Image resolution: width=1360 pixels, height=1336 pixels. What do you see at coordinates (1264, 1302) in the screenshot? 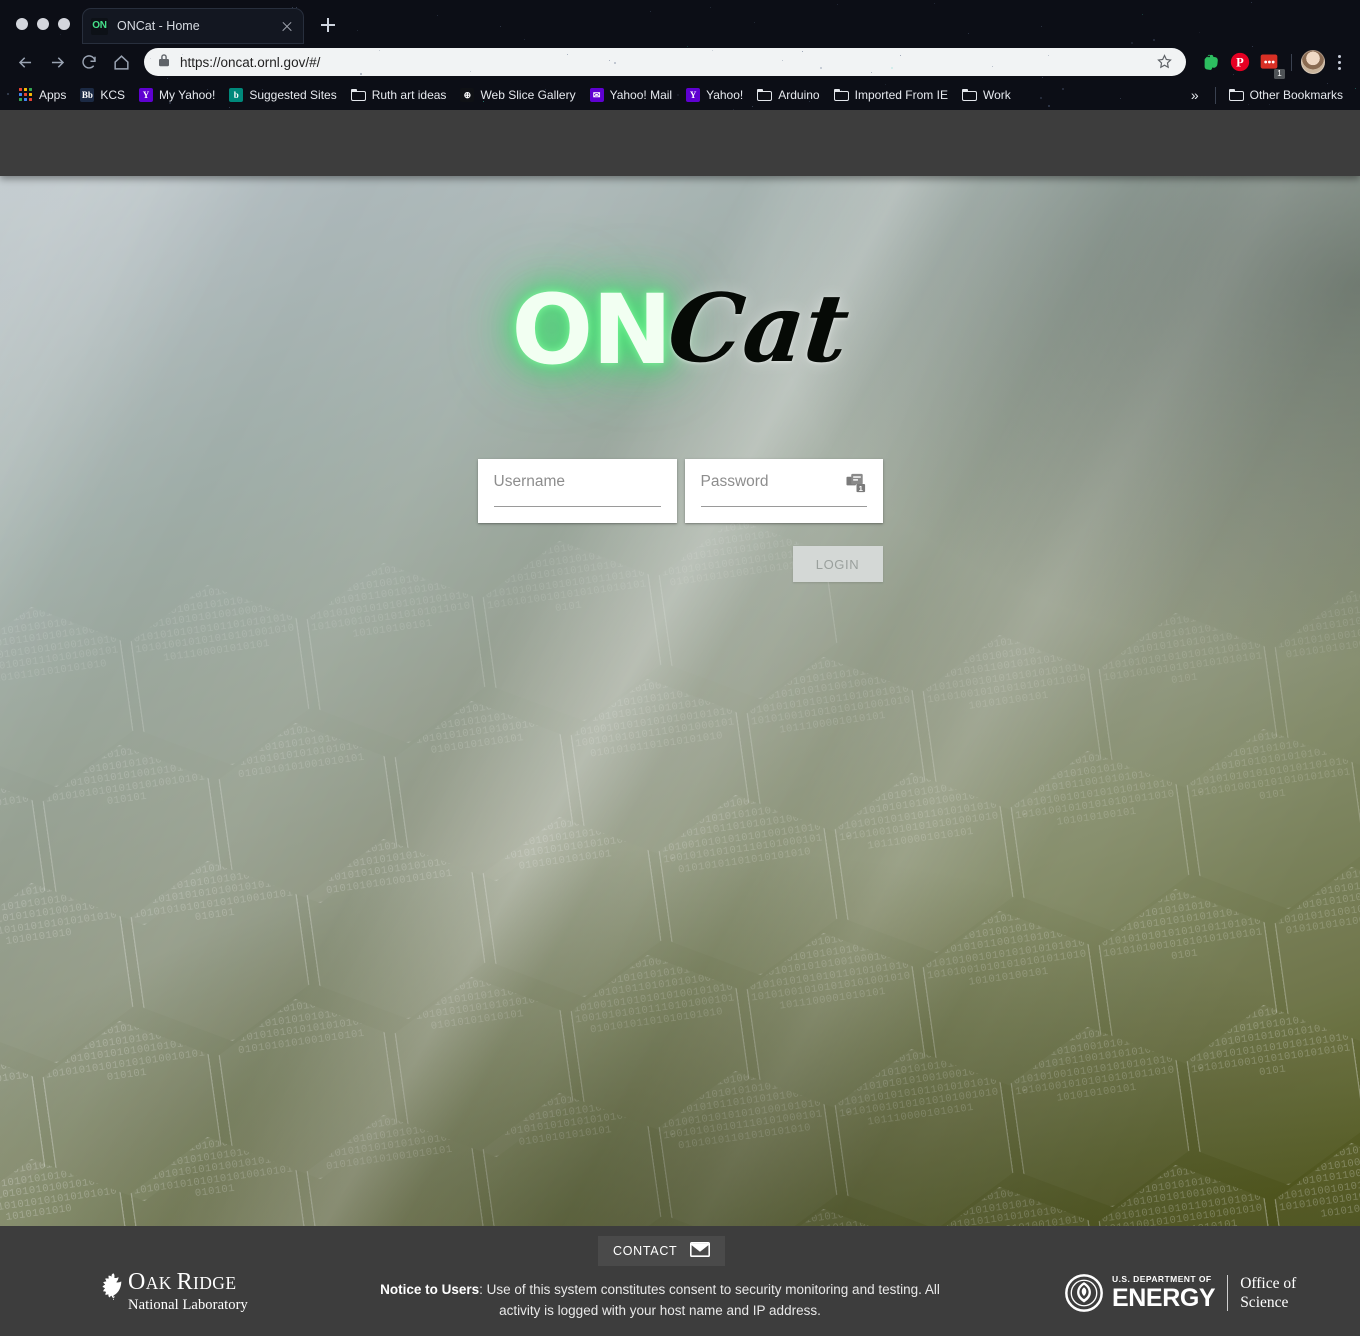
I see `doe-office-line2: Science` at bounding box center [1264, 1302].